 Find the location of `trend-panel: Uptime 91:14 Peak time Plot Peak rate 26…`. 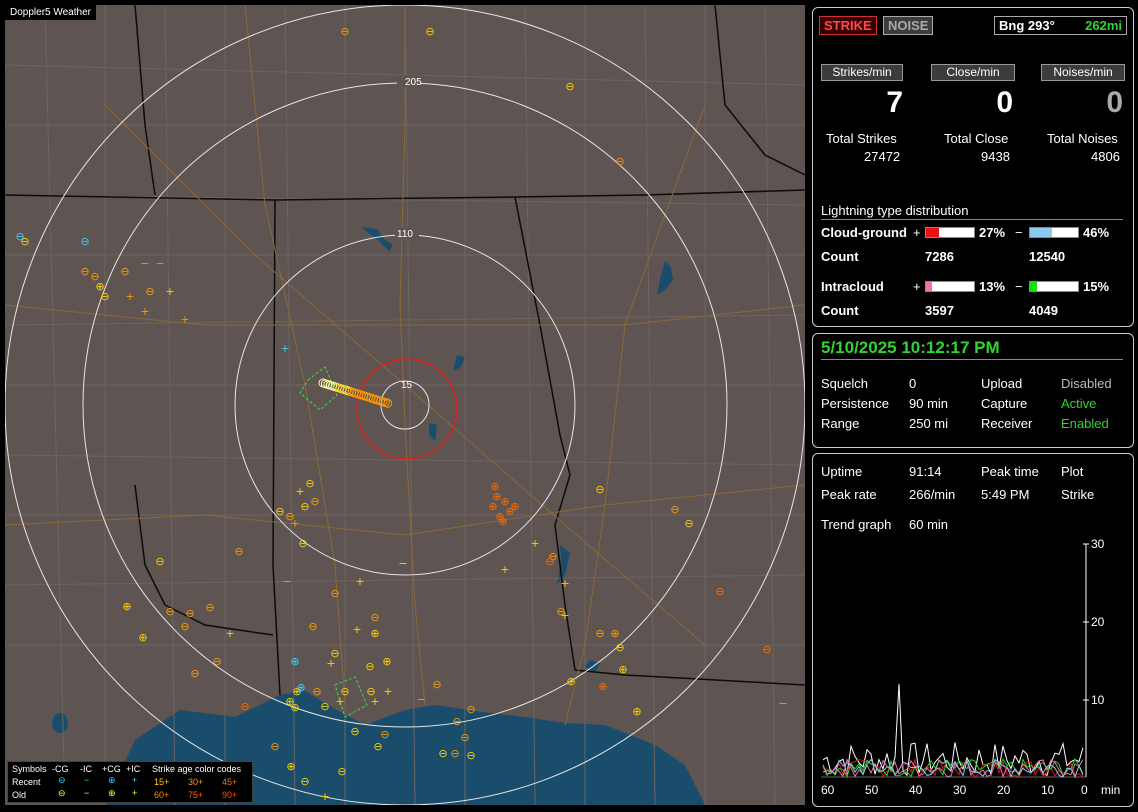

trend-panel: Uptime 91:14 Peak time Plot Peak rate 26… is located at coordinates (973, 630).